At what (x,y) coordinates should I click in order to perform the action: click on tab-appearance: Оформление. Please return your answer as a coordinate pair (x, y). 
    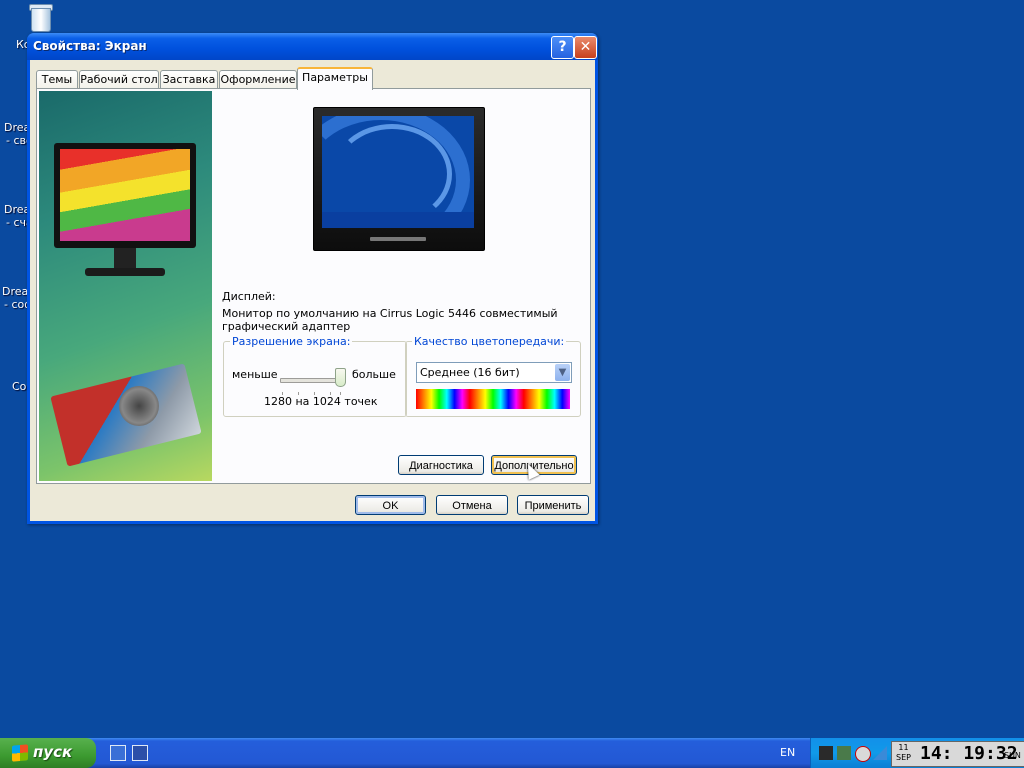
    Looking at the image, I should click on (258, 79).